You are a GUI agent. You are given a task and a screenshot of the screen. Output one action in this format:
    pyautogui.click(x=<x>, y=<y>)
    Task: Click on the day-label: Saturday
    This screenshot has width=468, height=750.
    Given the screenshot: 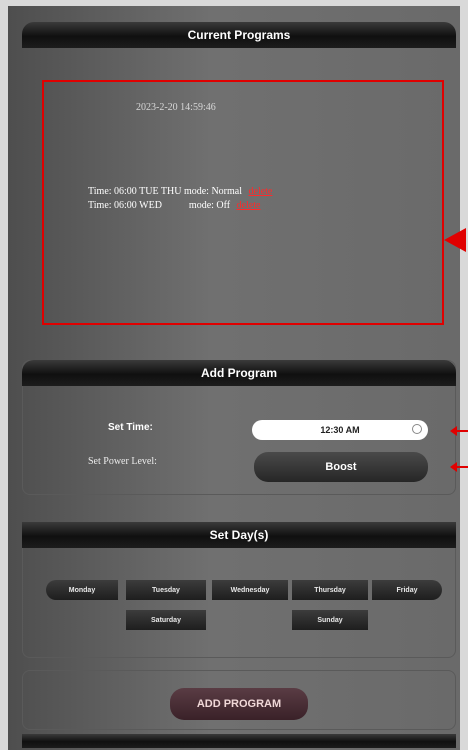 What is the action you would take?
    pyautogui.click(x=166, y=620)
    